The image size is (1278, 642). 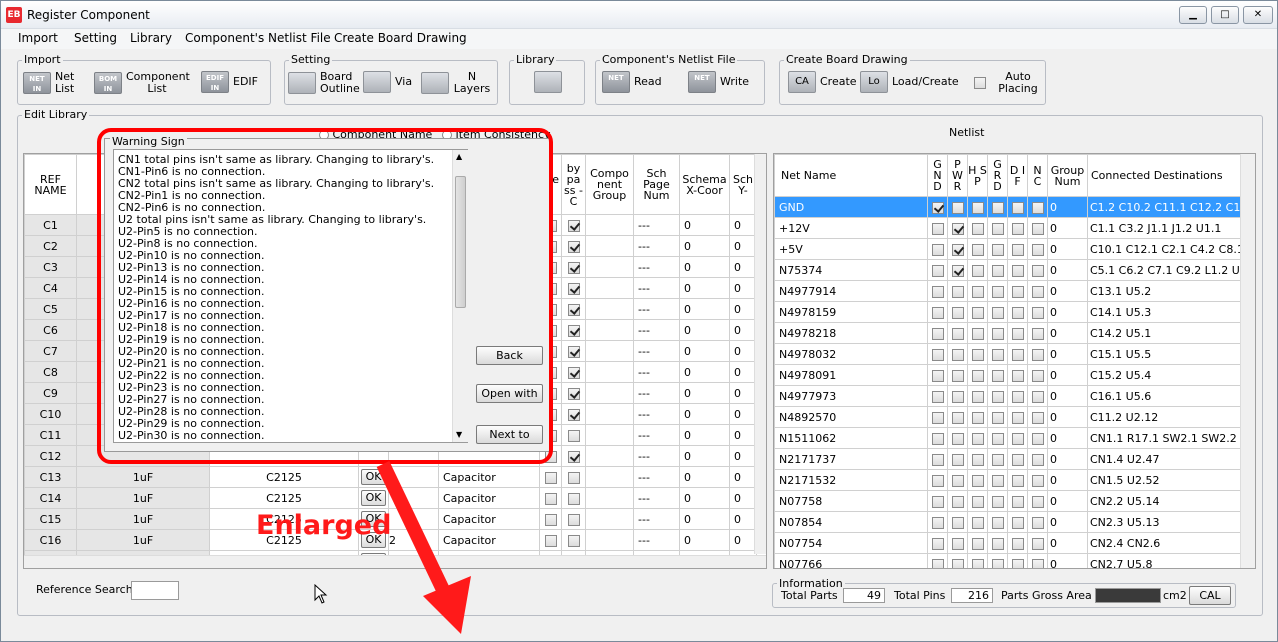 I want to click on destinations-cell: CN2.7 U5.8, so click(x=1164, y=560).